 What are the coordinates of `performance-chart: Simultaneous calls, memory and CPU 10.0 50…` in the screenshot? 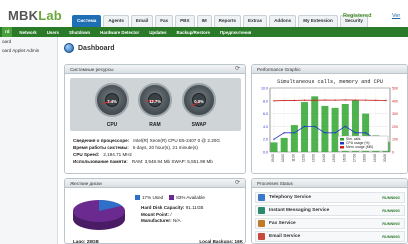 It's located at (329, 120).